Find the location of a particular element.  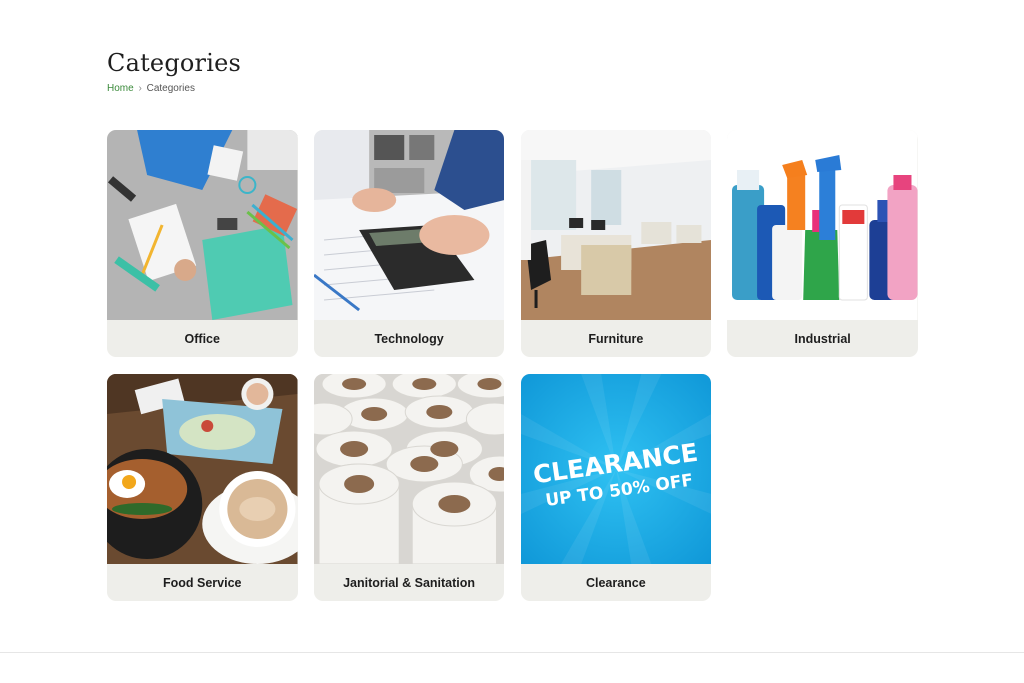

category-card-technology: Technology is located at coordinates (409, 243).